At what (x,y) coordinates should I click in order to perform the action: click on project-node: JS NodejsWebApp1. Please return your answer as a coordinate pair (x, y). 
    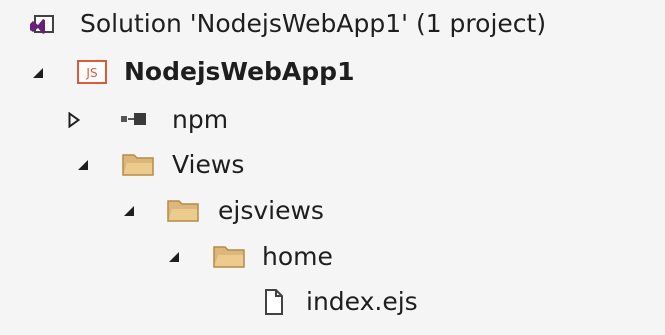
    Looking at the image, I should click on (332, 72).